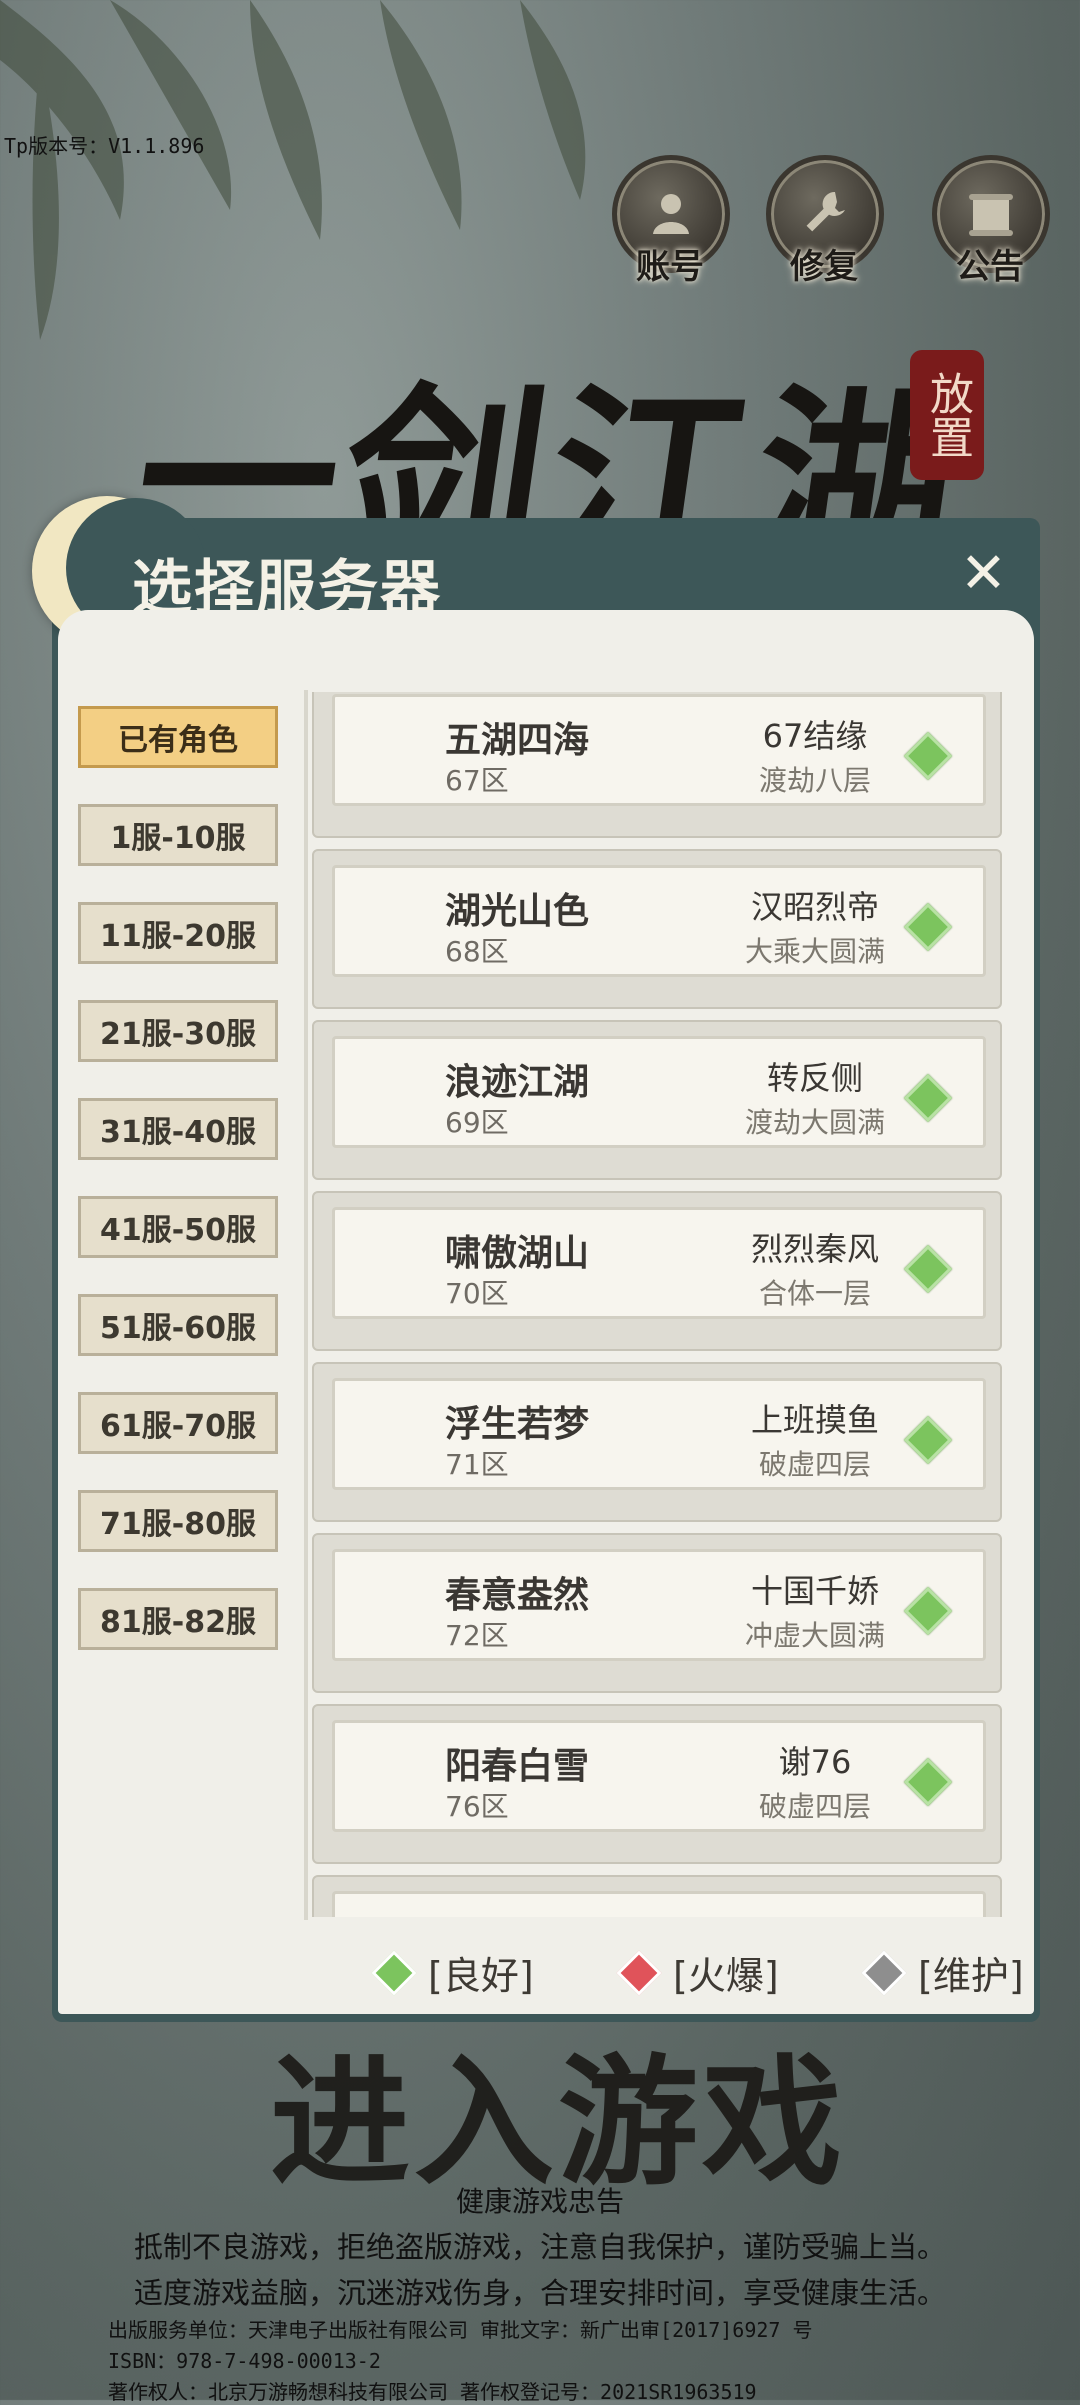  What do you see at coordinates (178, 835) in the screenshot?
I see `tab-1-10: 1服-10服` at bounding box center [178, 835].